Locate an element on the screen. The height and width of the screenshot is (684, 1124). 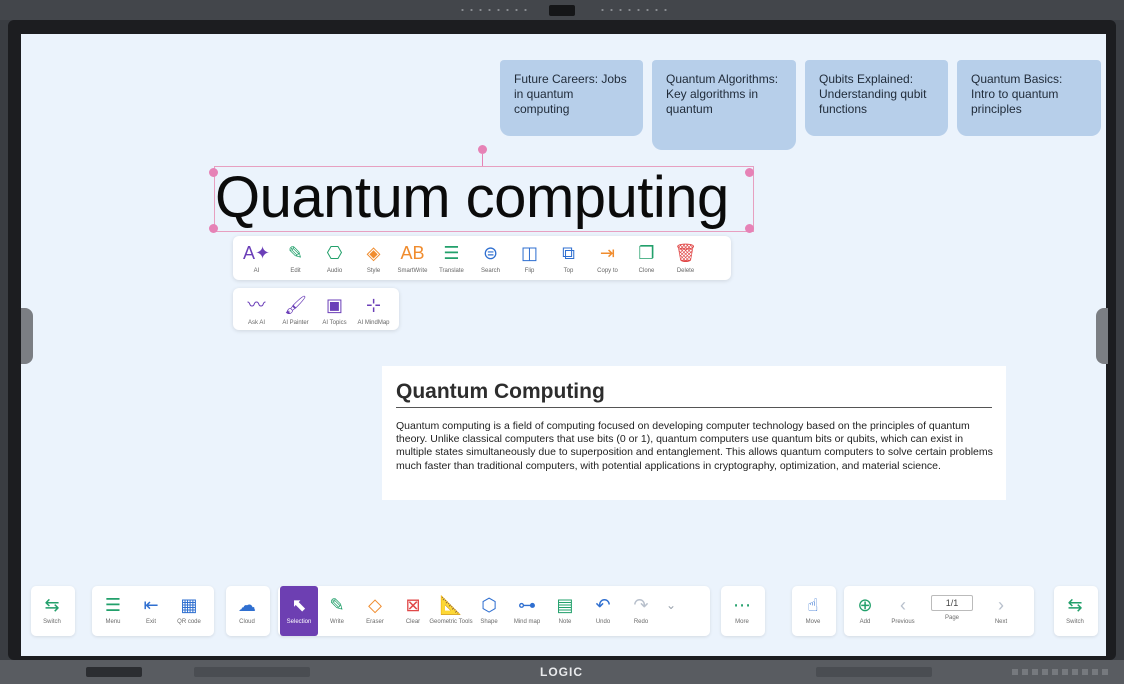
switch-right-dock: ⇆ Switch is located at coordinates (1076, 611).